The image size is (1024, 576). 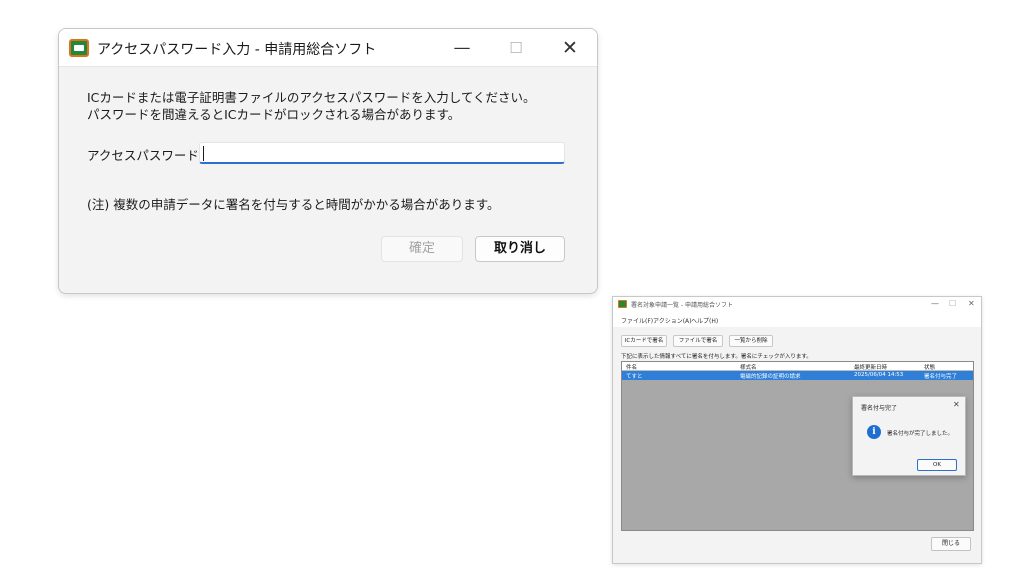 I want to click on remove-from-list-button: 一覧から削除, so click(x=751, y=341).